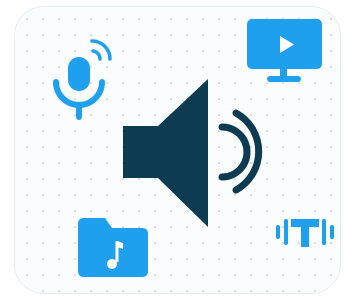 The height and width of the screenshot is (302, 347). What do you see at coordinates (284, 50) in the screenshot?
I see `monitor-play-icon` at bounding box center [284, 50].